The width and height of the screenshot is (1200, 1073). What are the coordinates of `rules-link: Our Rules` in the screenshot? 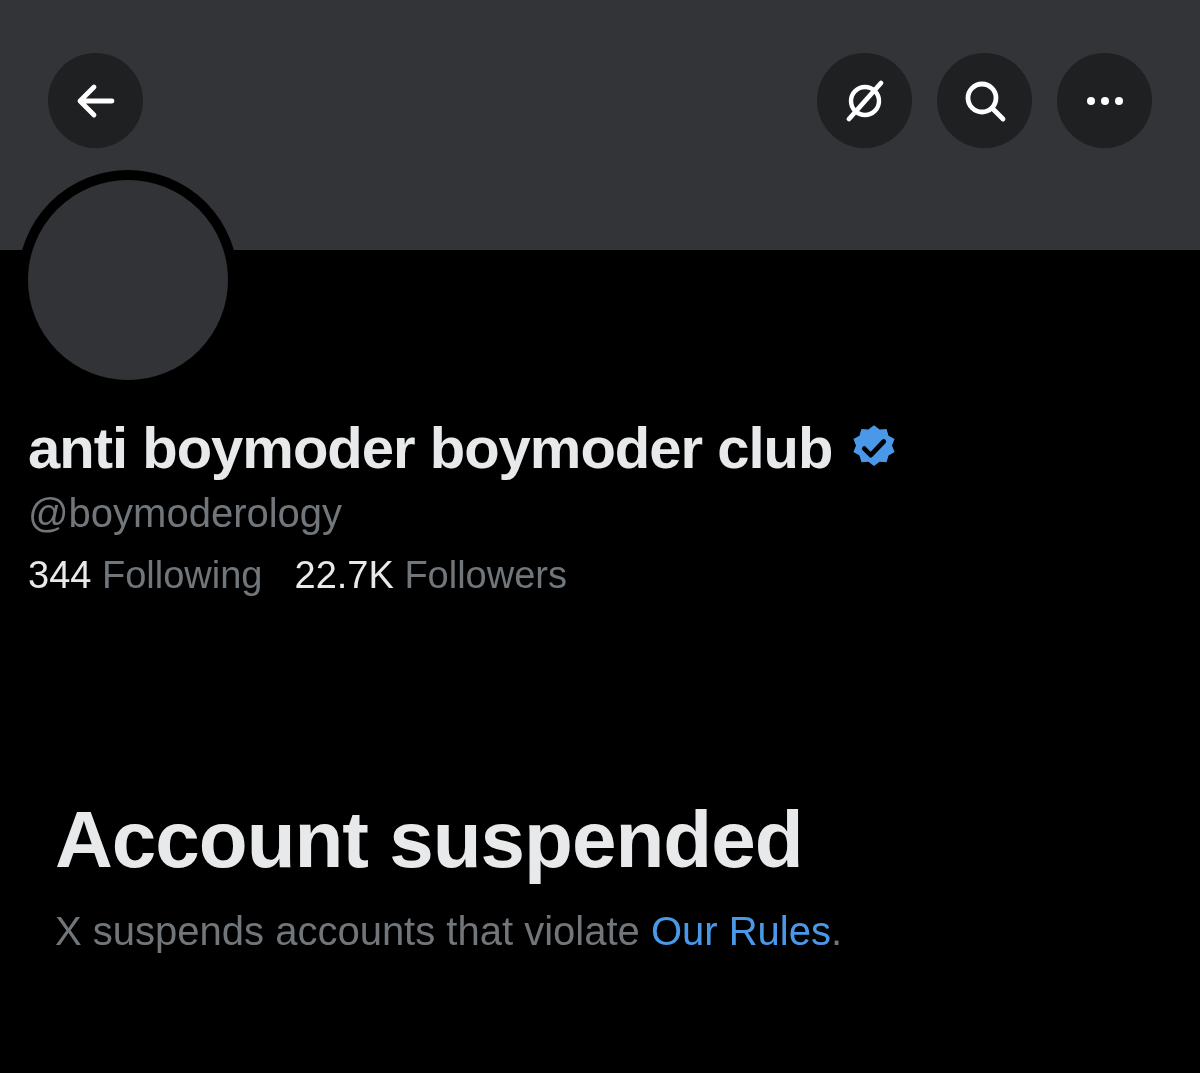 It's located at (740, 931).